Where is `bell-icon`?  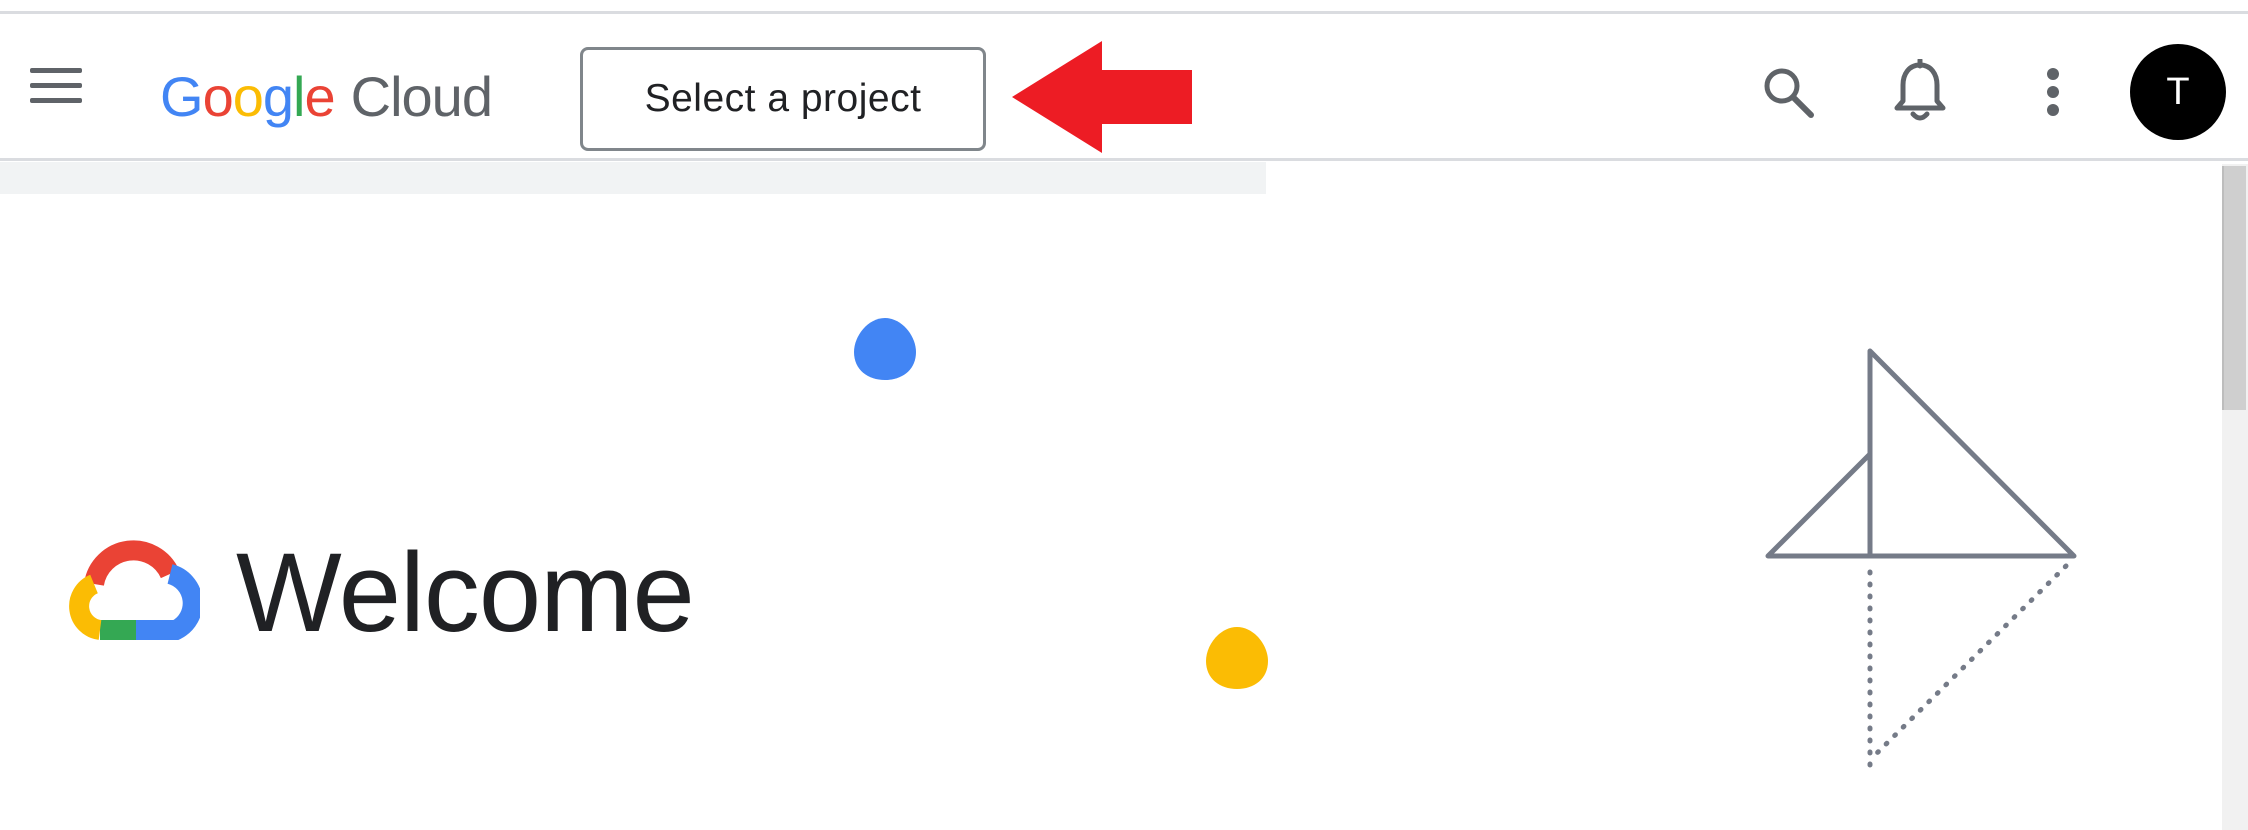
bell-icon is located at coordinates (1920, 90).